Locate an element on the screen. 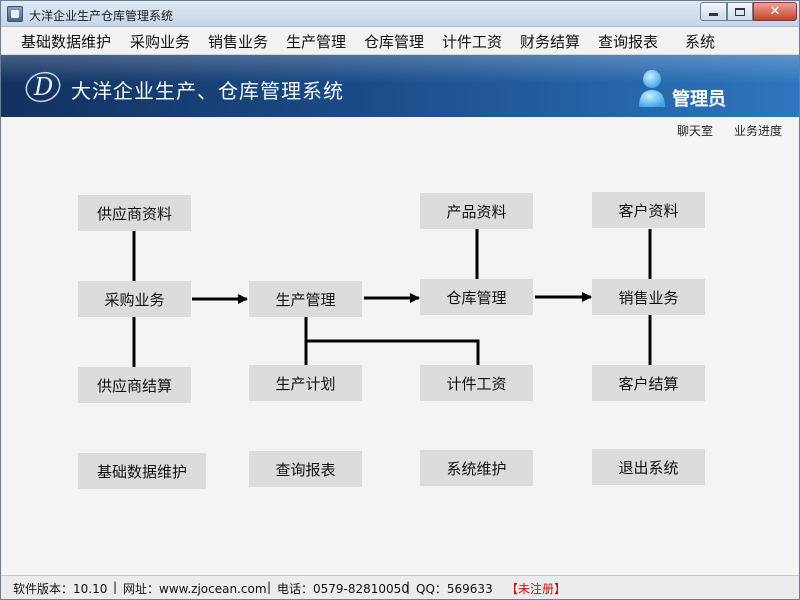 Image resolution: width=800 pixels, height=600 pixels. node-supplier-settle: 供应商结算 is located at coordinates (134, 385).